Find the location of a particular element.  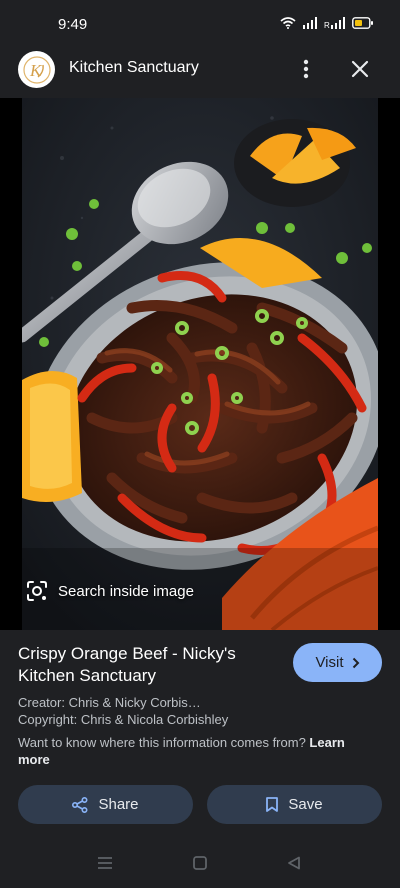

more-vert-icon is located at coordinates (306, 69).